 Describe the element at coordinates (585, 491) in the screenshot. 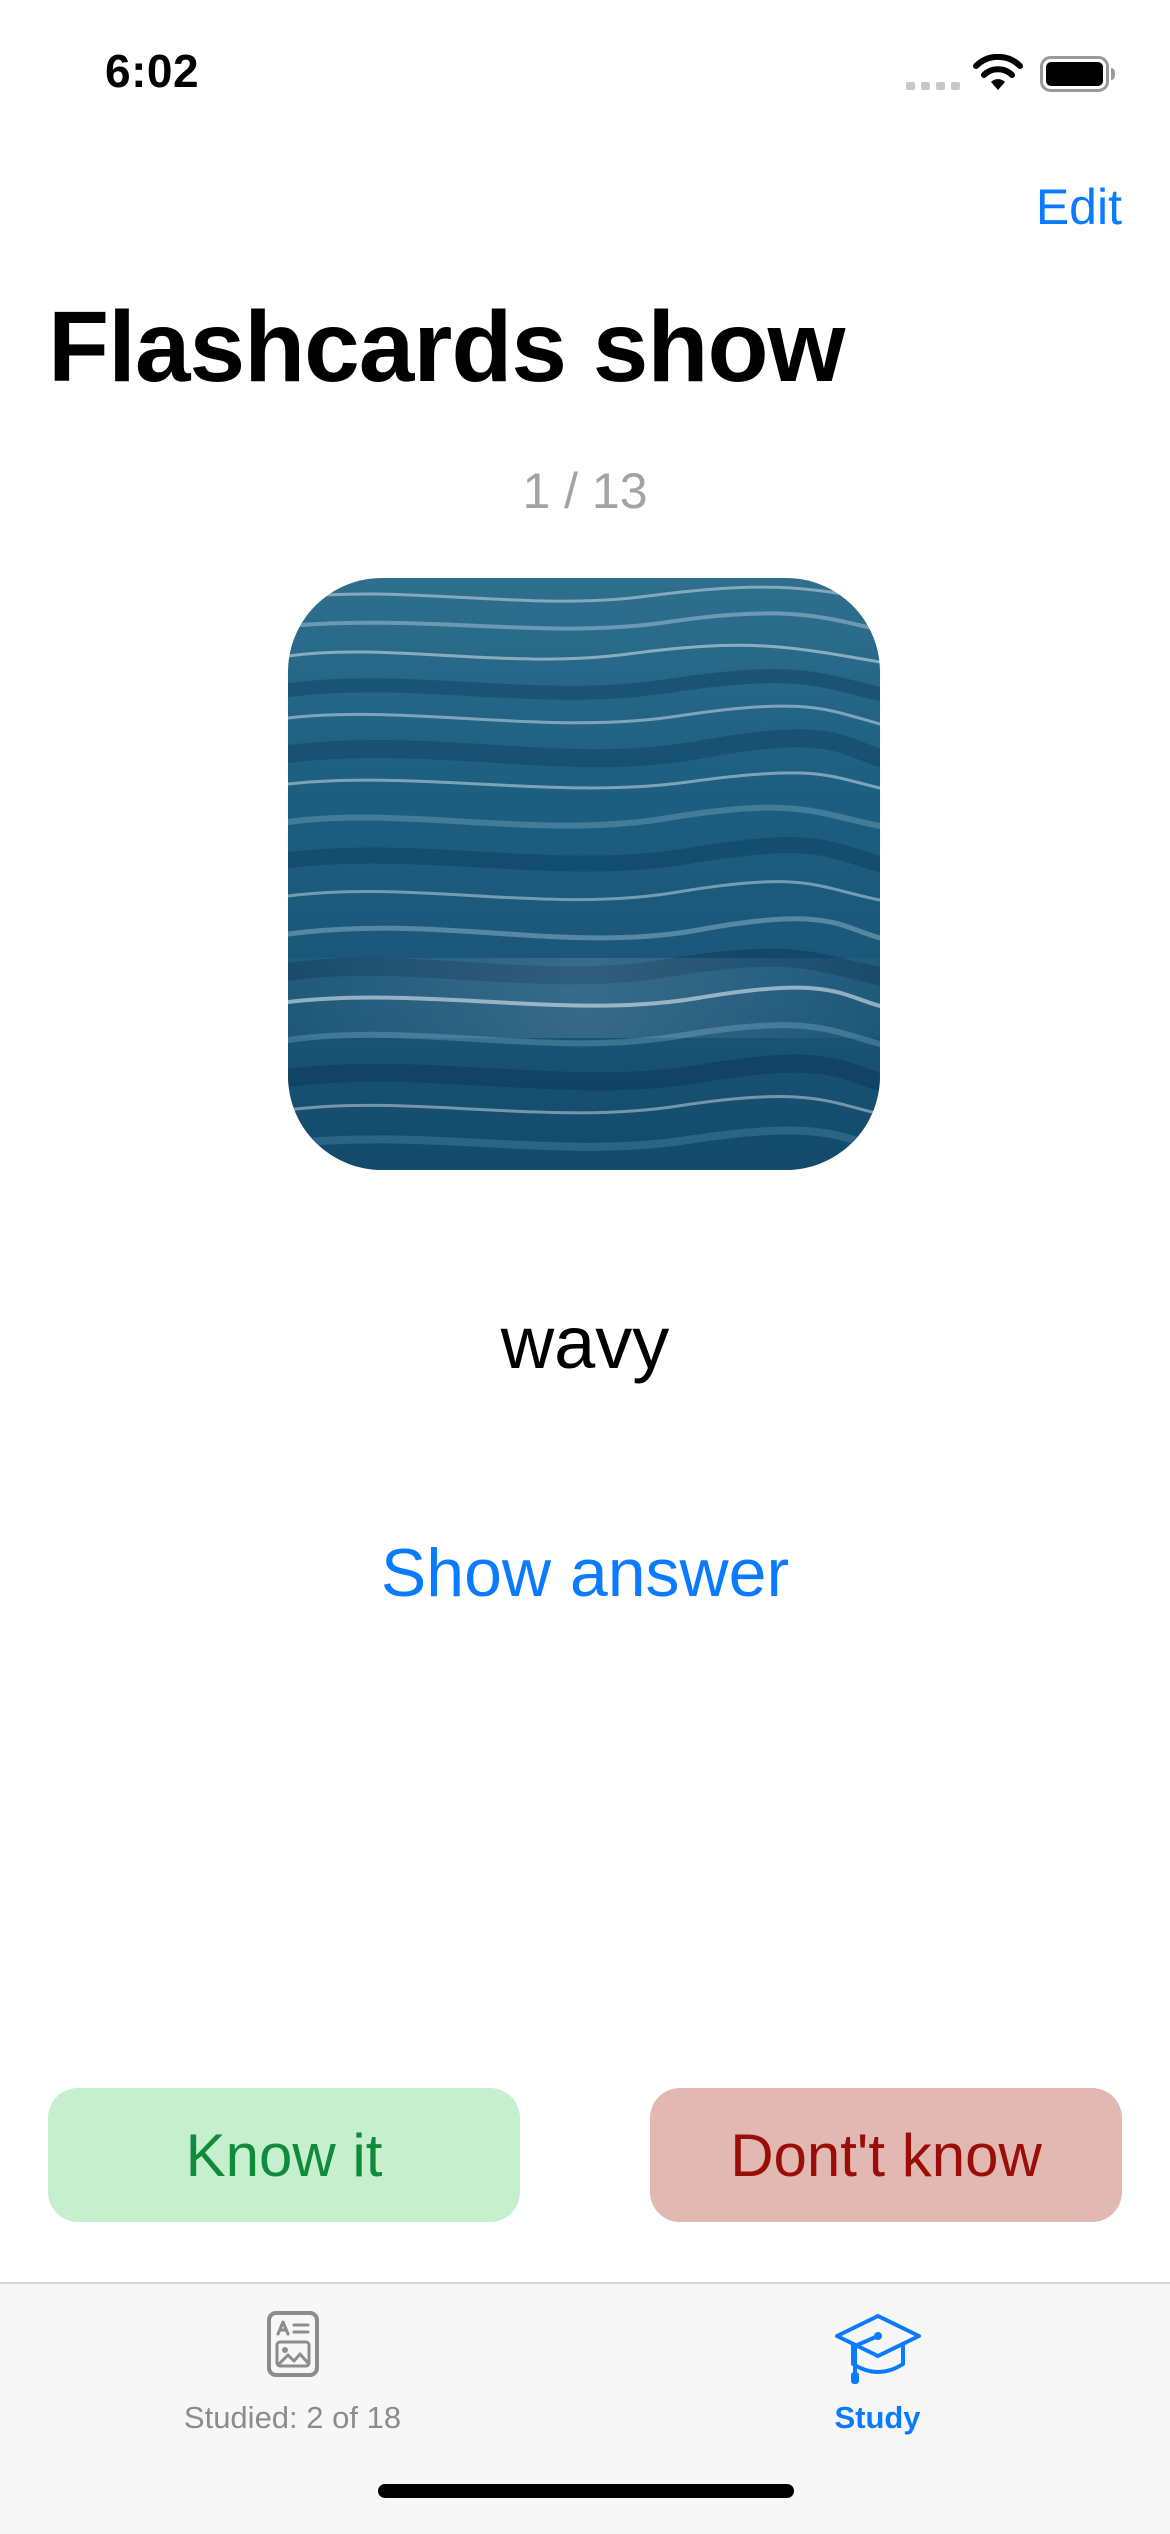

I see `card-counter: 1 / 13` at that location.